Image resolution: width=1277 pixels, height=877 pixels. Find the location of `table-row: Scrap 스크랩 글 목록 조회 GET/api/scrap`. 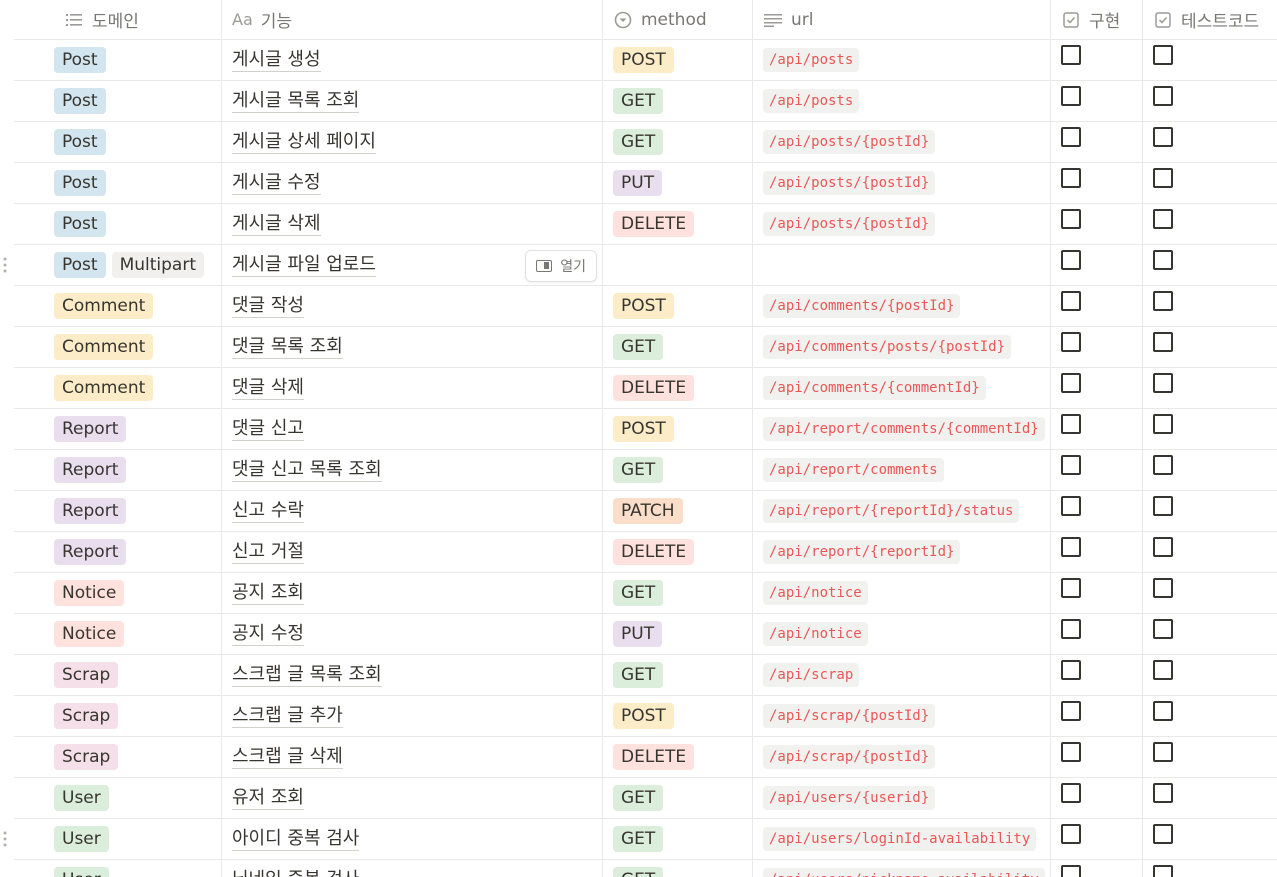

table-row: Scrap 스크랩 글 목록 조회 GET/api/scrap is located at coordinates (645, 675).